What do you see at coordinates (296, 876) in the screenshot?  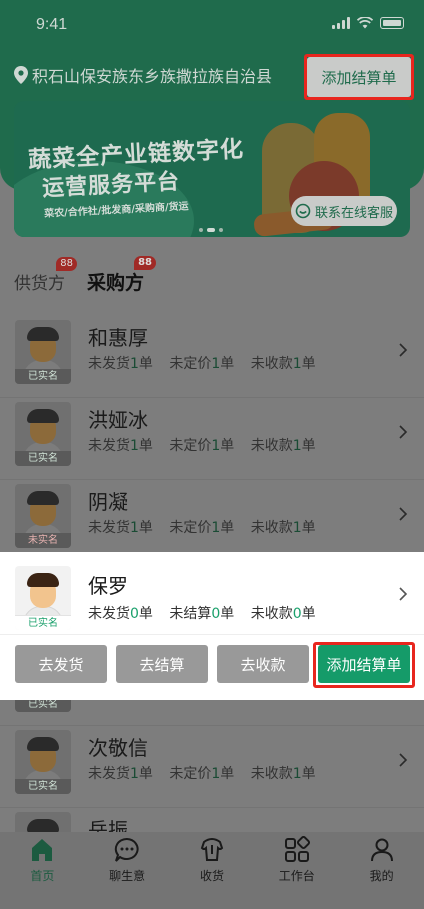 I see `nav-label: 工作台` at bounding box center [296, 876].